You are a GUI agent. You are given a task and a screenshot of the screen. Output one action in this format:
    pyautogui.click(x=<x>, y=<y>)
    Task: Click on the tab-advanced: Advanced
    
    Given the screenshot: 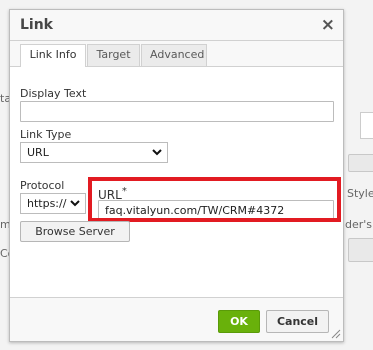 What is the action you would take?
    pyautogui.click(x=174, y=55)
    